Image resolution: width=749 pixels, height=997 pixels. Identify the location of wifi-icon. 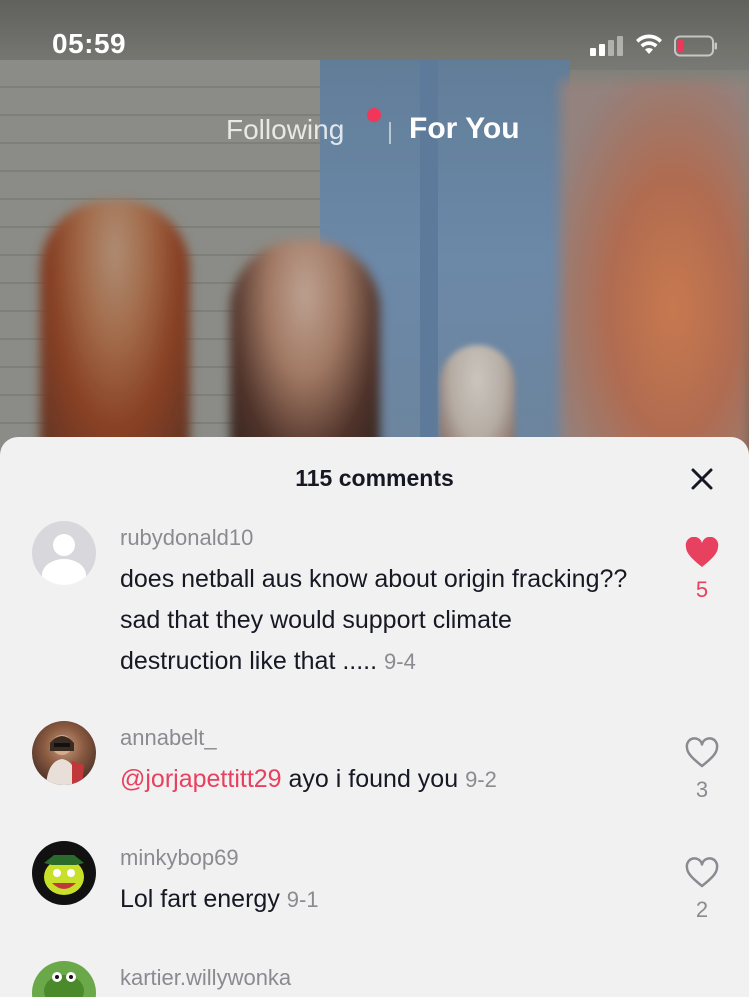
(649, 44).